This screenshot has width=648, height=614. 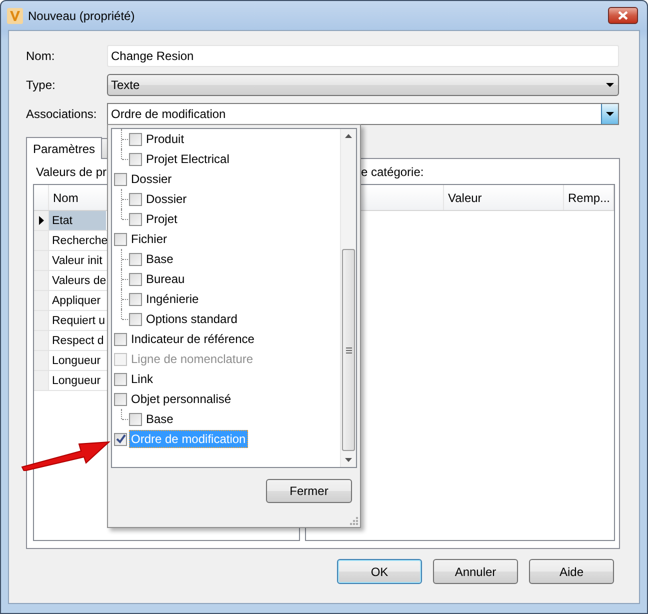 What do you see at coordinates (354, 521) in the screenshot?
I see `resize-grip-icon` at bounding box center [354, 521].